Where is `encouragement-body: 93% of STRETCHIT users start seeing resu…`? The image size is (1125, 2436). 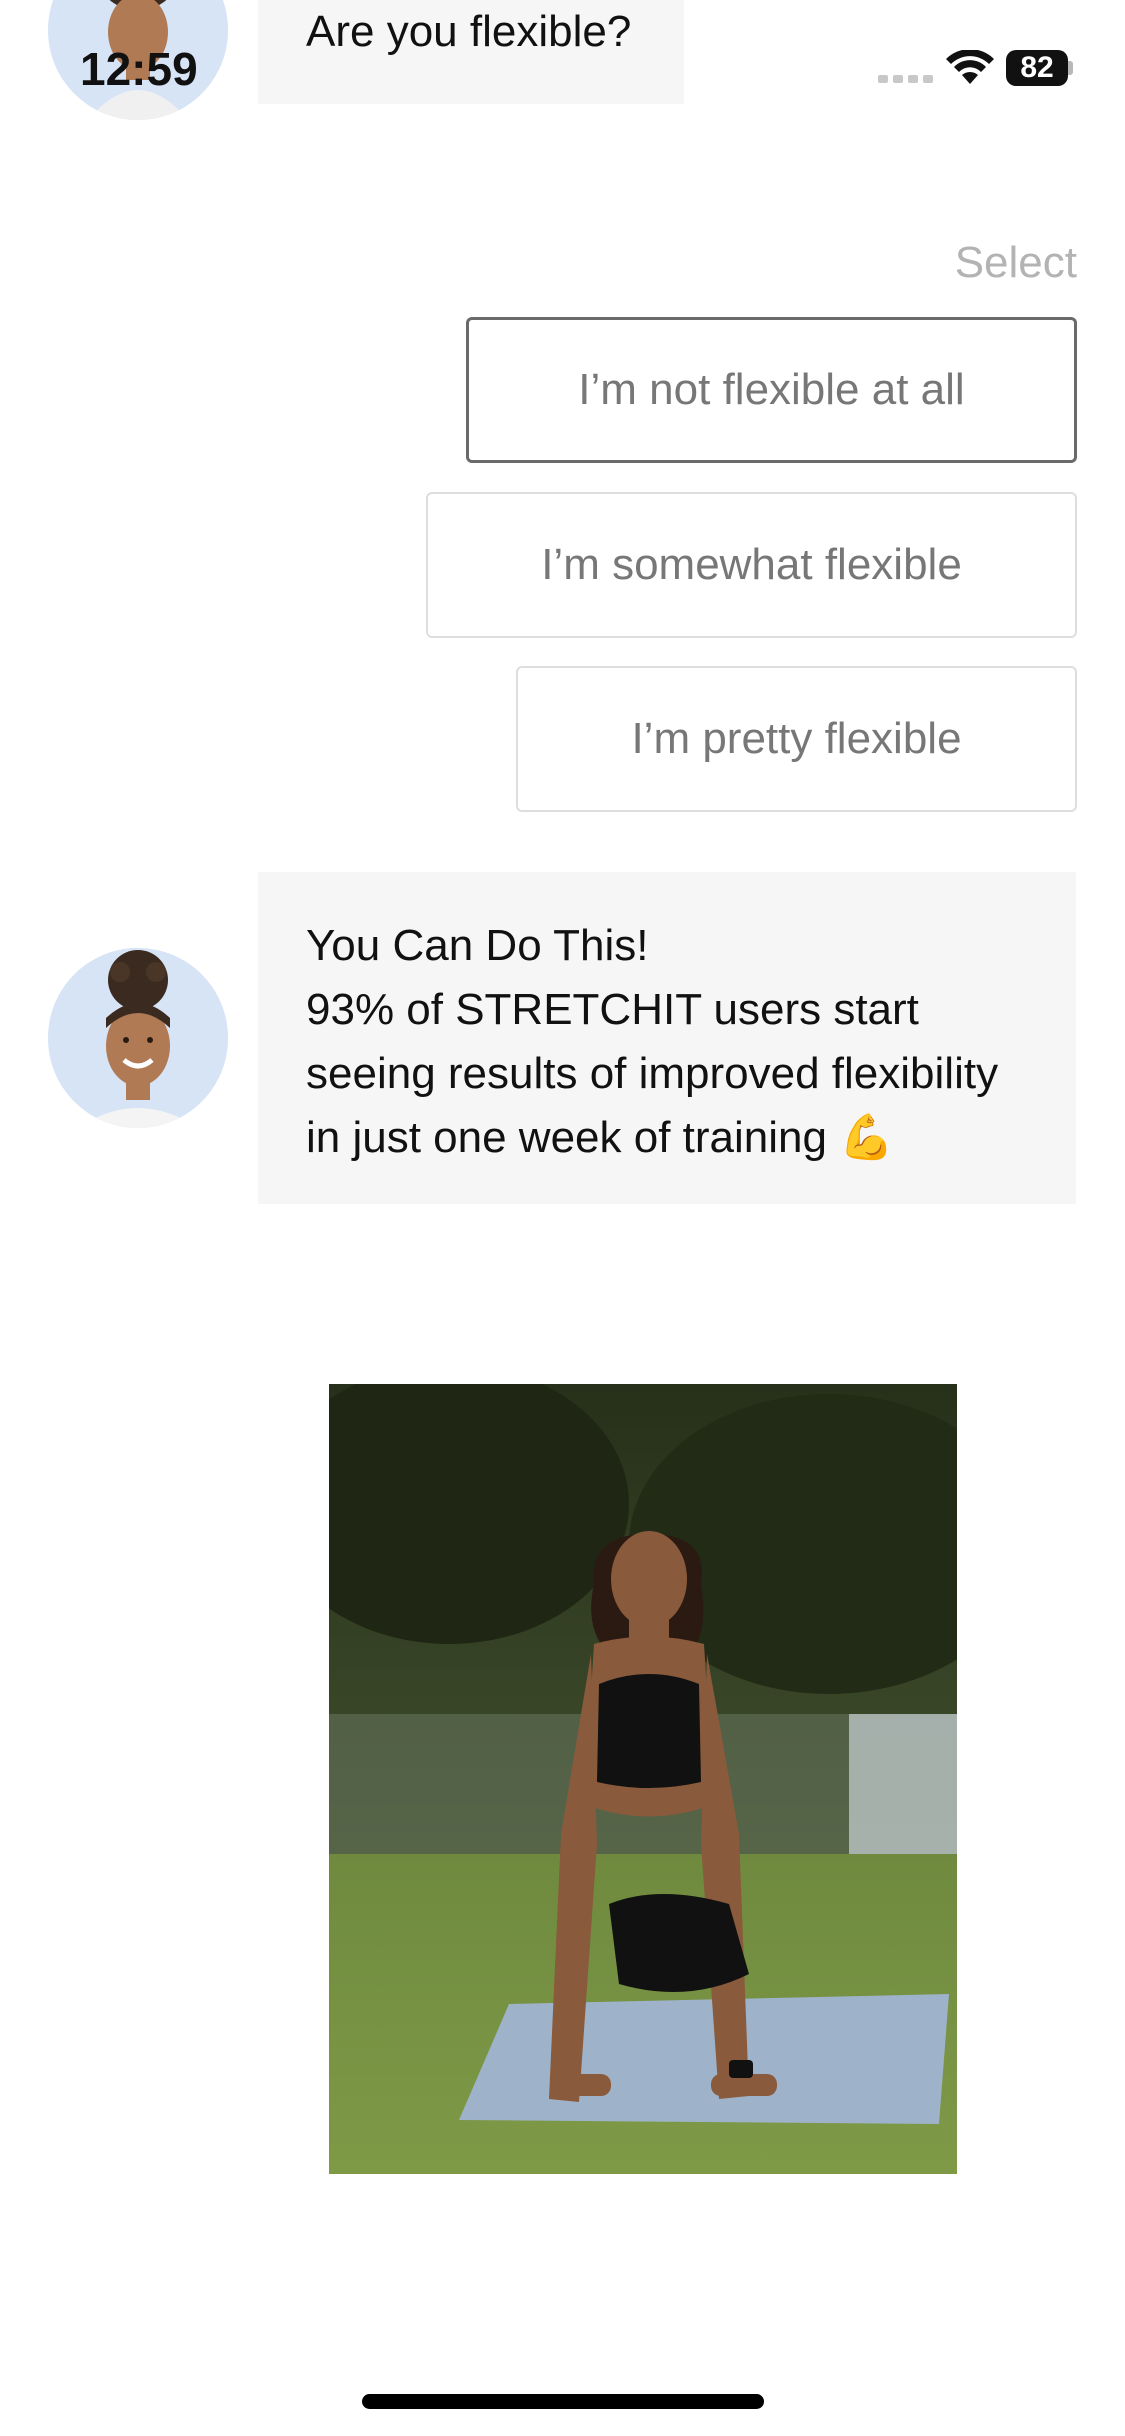 encouragement-body: 93% of STRETCHIT users start seeing resu… is located at coordinates (652, 1073).